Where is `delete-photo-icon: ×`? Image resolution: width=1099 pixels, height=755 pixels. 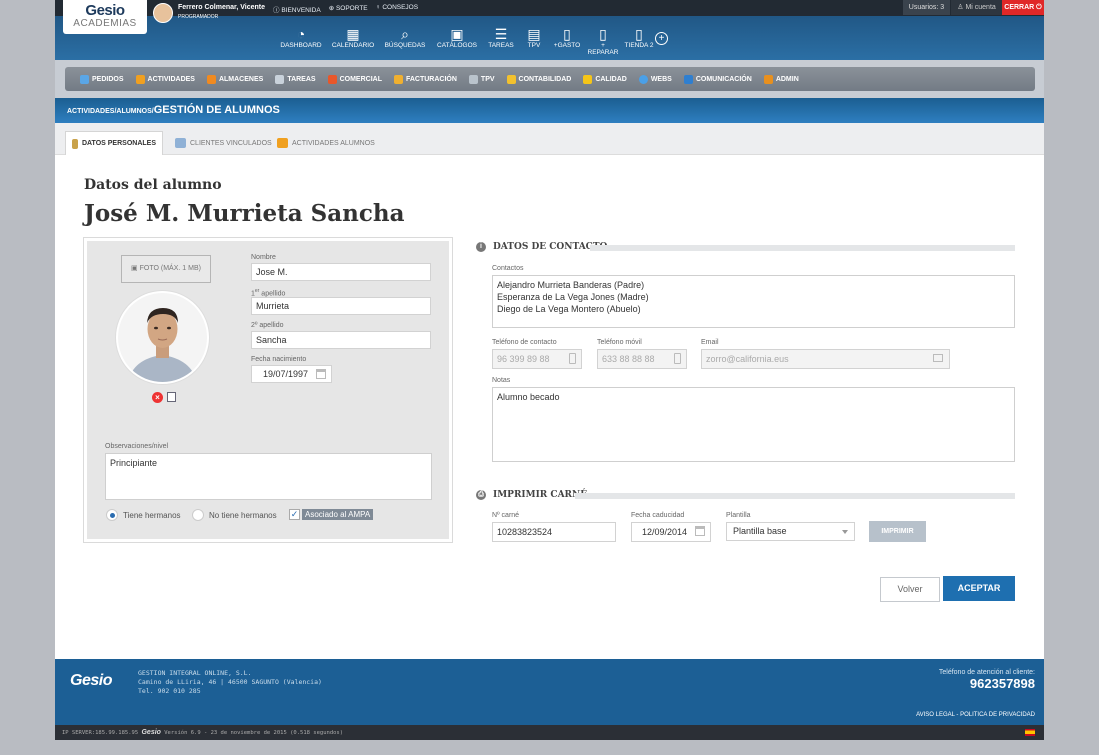
delete-photo-icon: × is located at coordinates (157, 397).